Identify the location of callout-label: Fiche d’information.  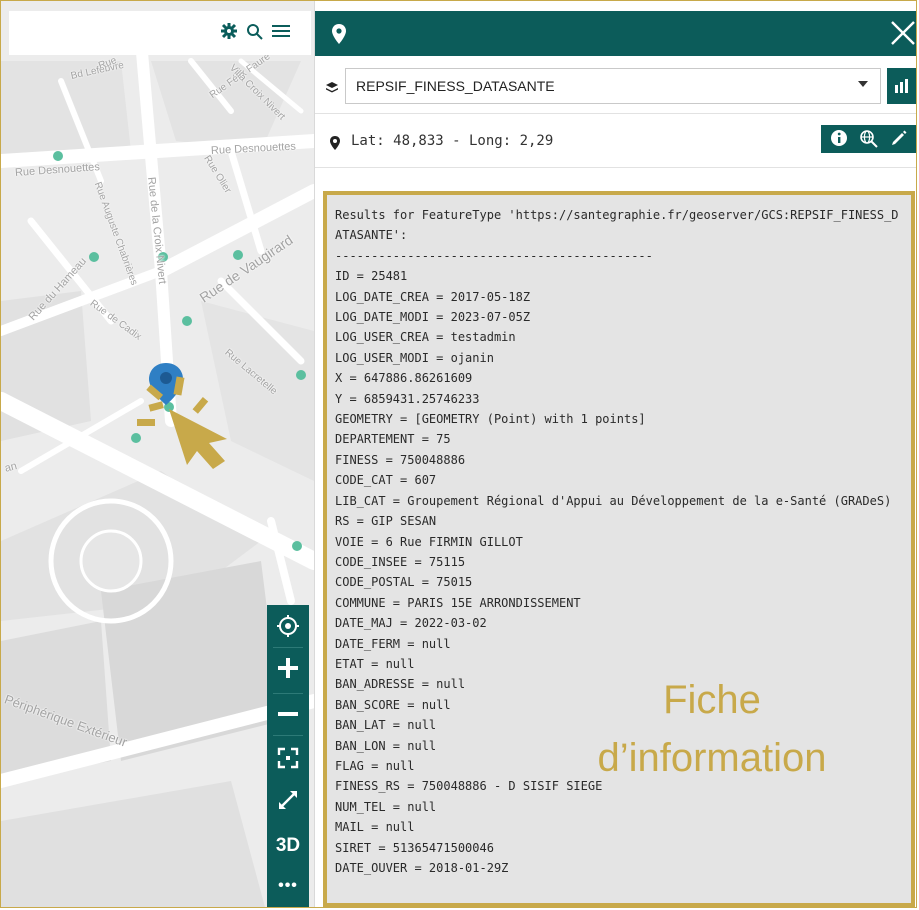
(712, 729).